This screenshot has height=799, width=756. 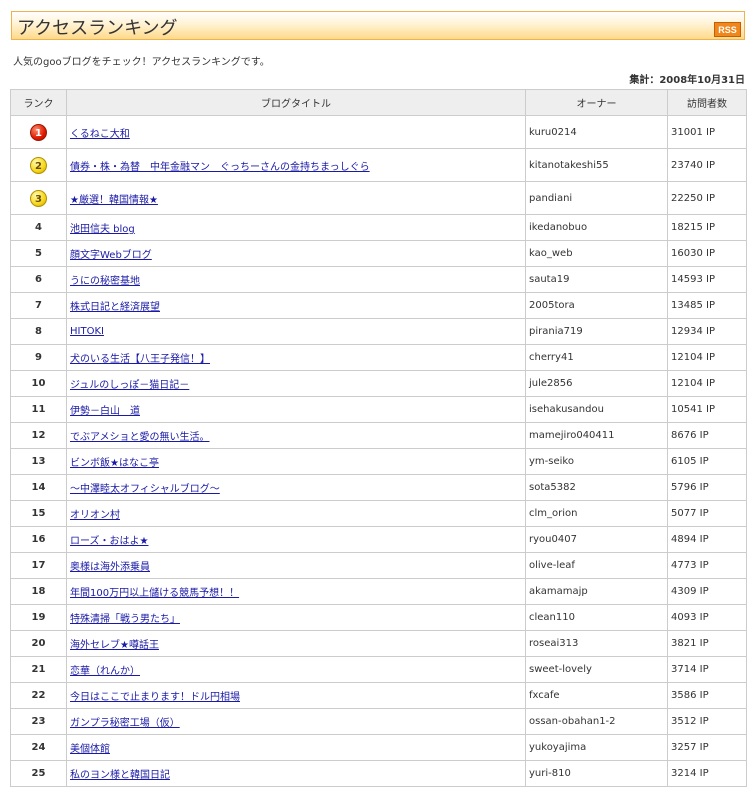 I want to click on visitor-count-cell: 4894 IP, so click(x=707, y=539).